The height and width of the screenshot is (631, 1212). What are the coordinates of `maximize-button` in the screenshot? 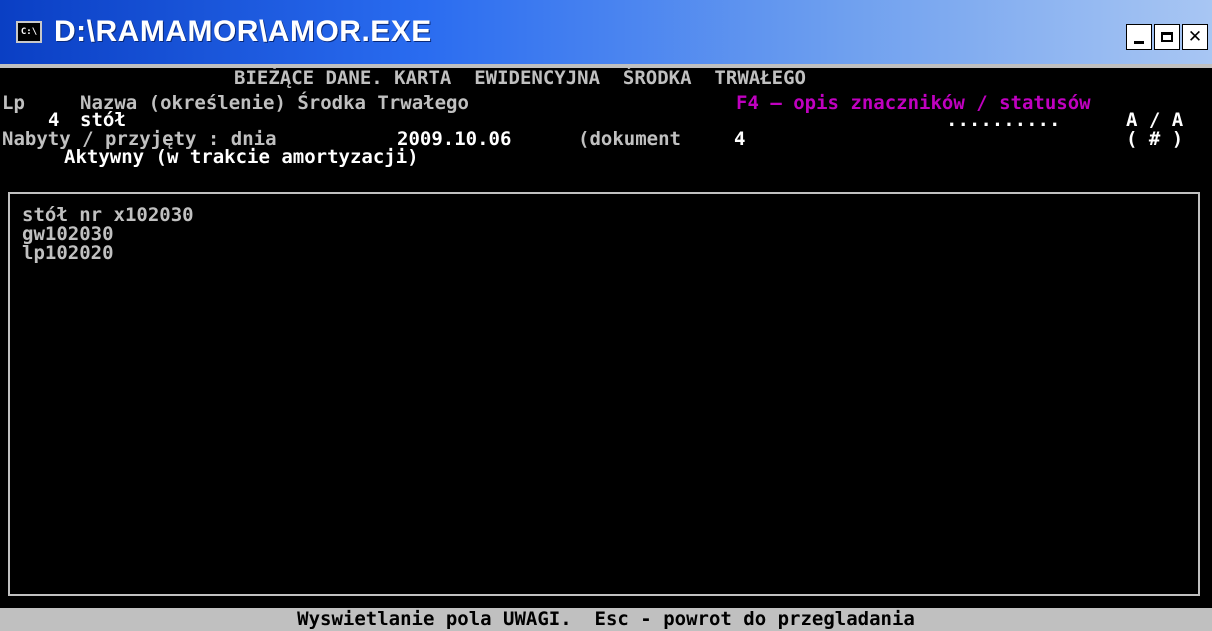 It's located at (1167, 37).